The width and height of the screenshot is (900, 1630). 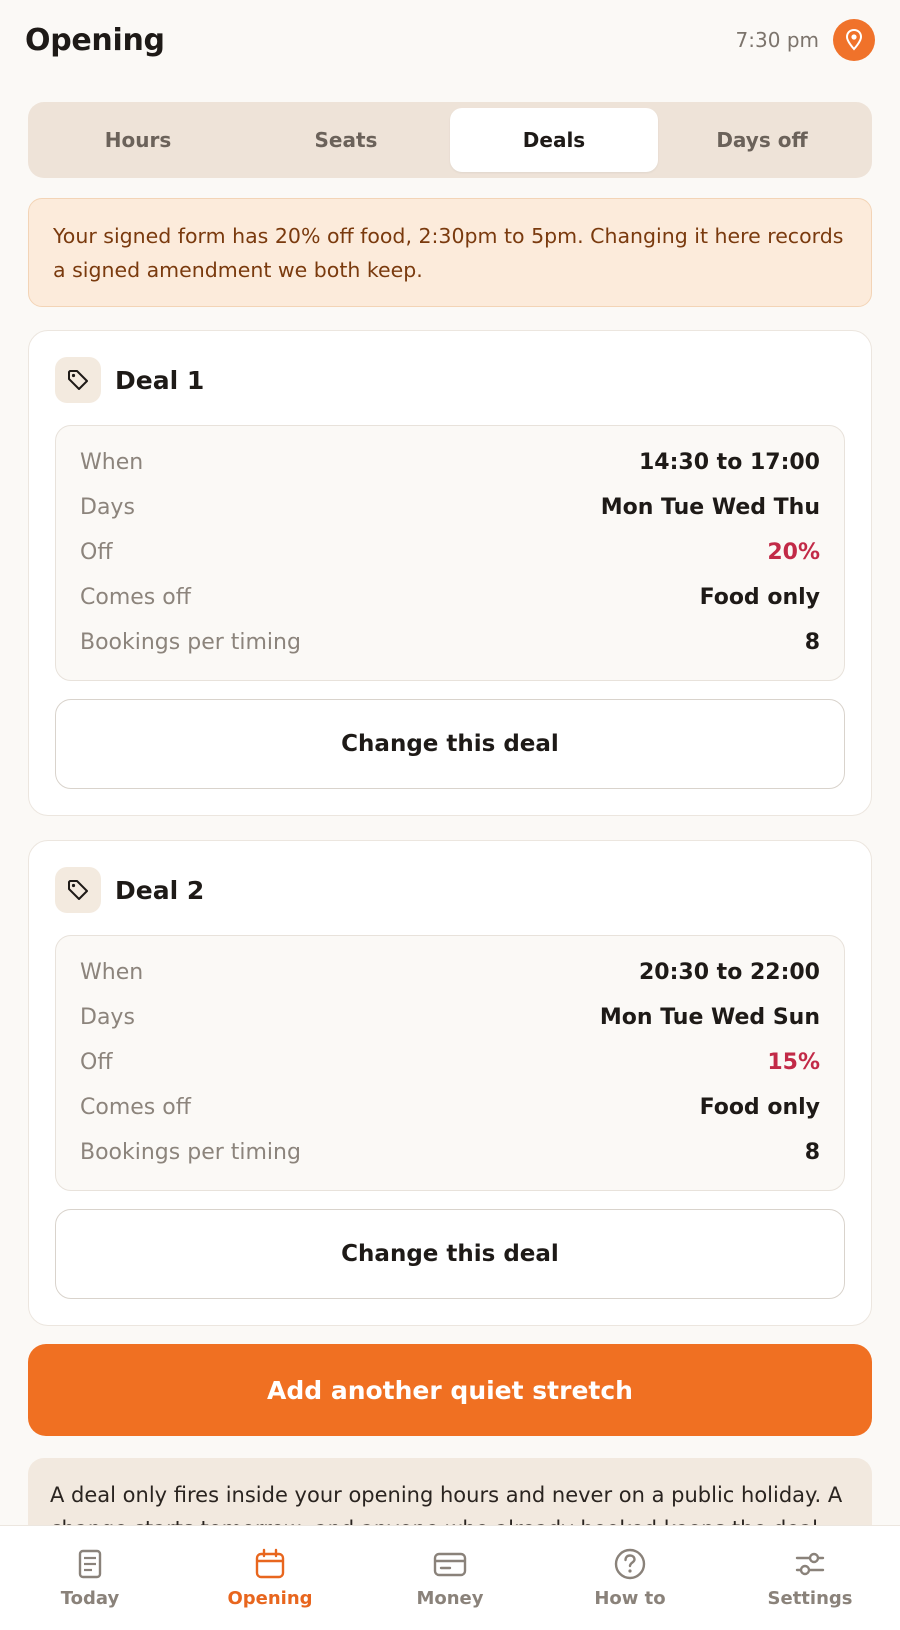 What do you see at coordinates (138, 140) in the screenshot?
I see `tab-hours: Hours` at bounding box center [138, 140].